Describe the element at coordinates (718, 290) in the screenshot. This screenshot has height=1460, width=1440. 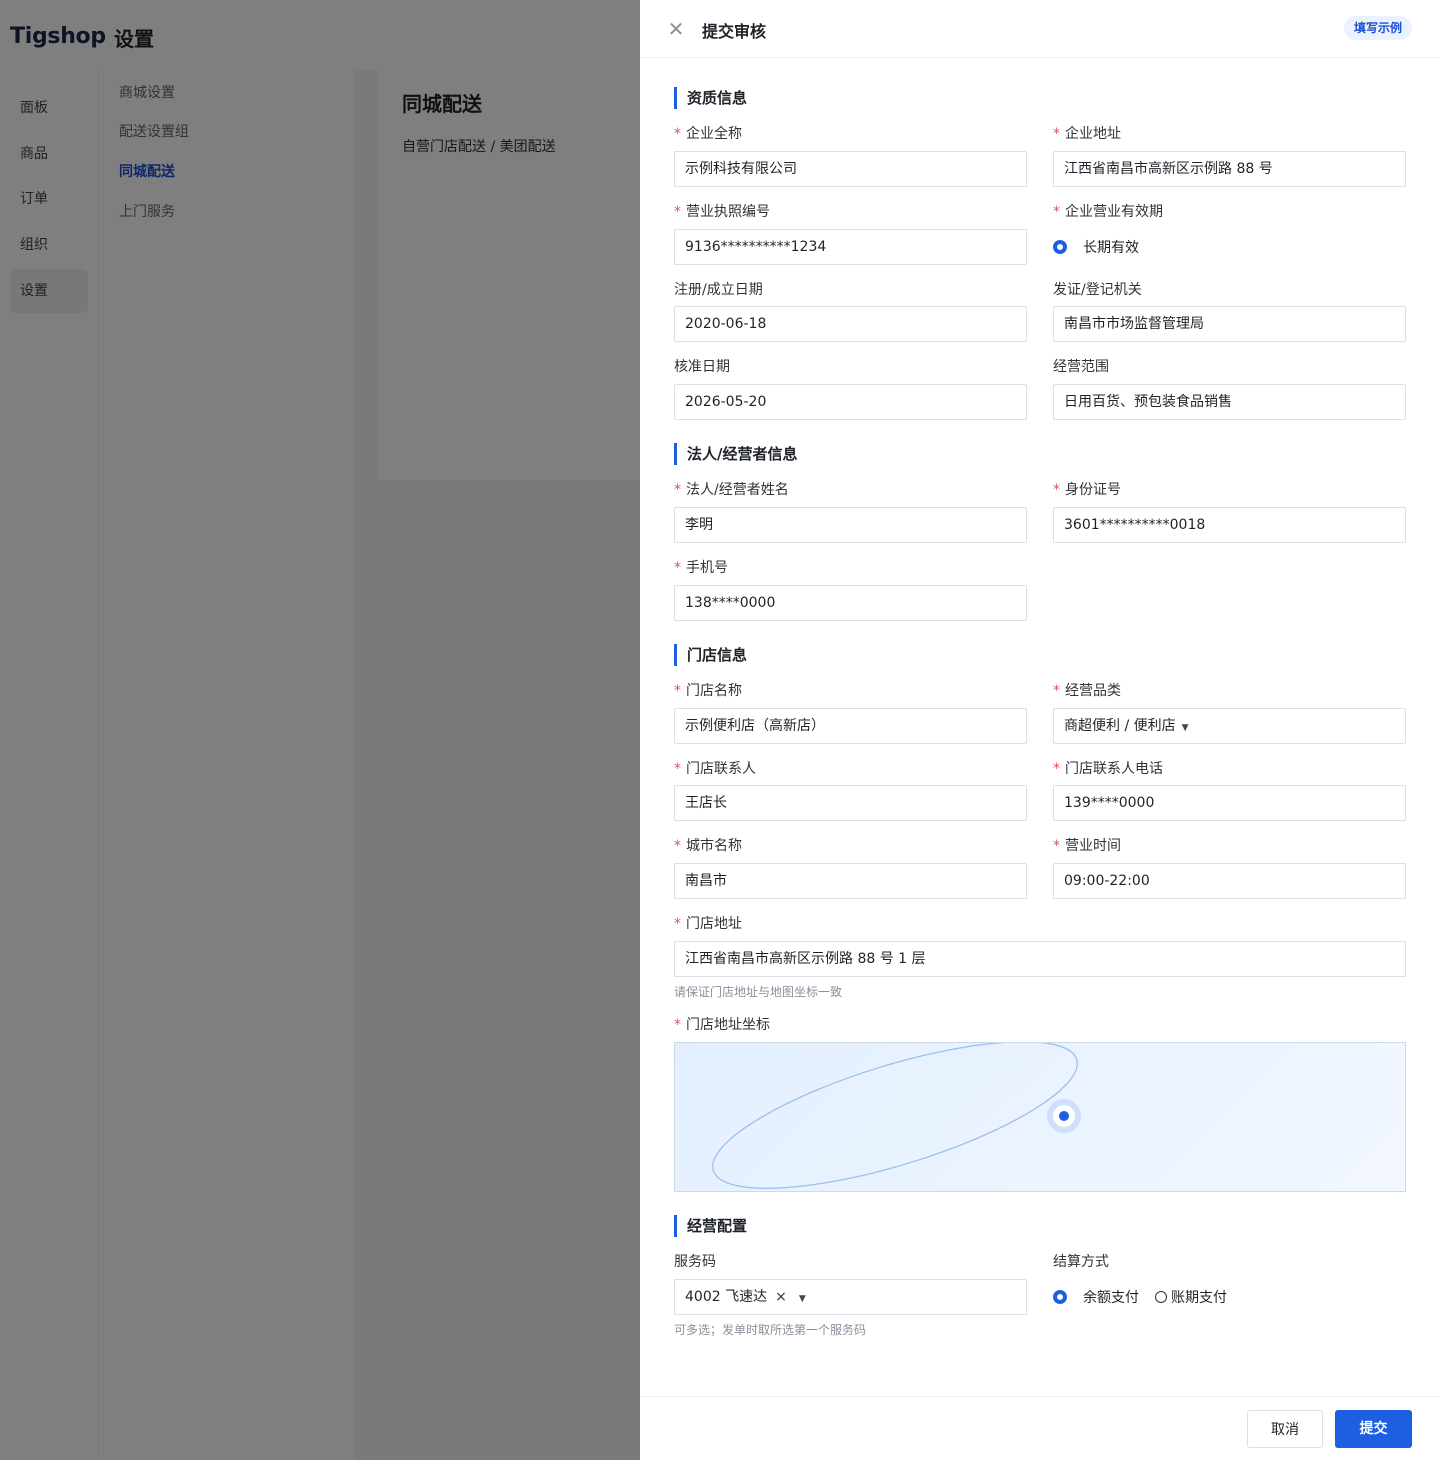
I see `reg-date-label: 注册/成立日期` at that location.